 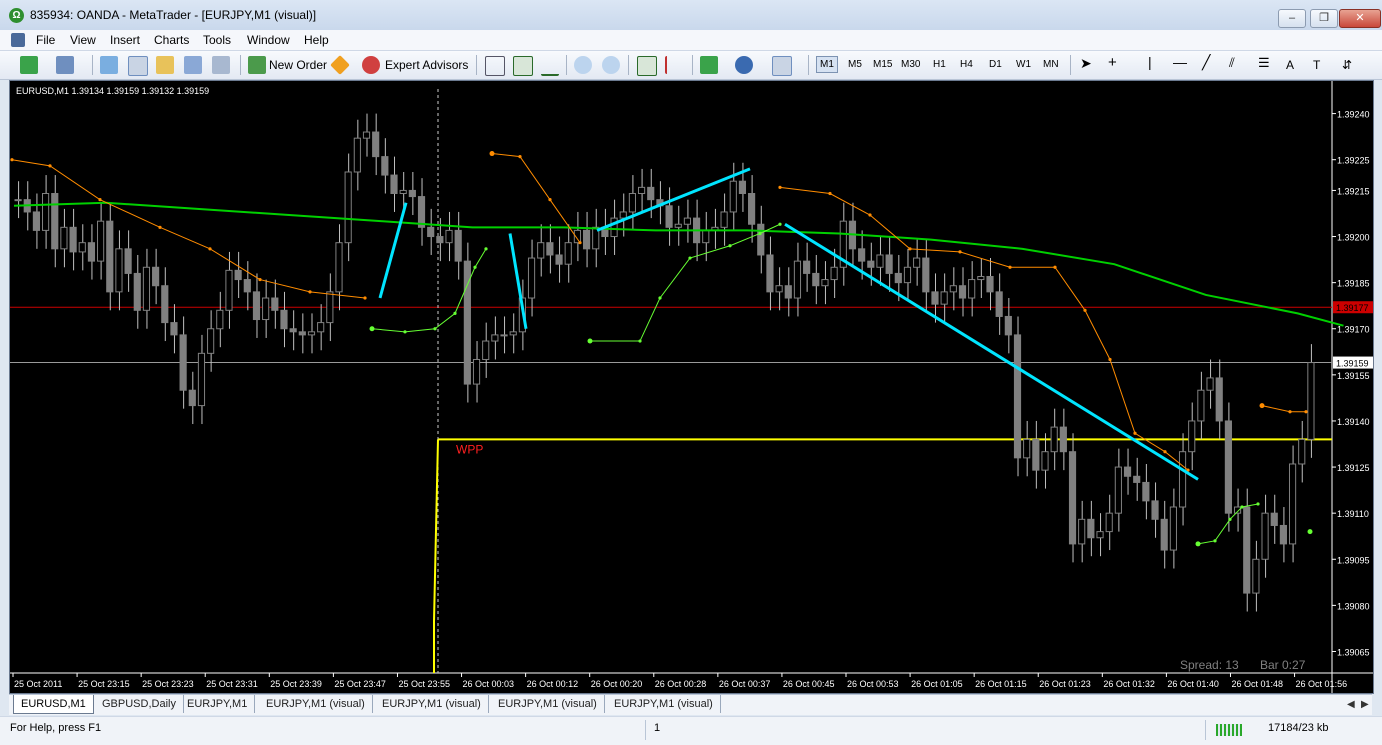 I want to click on navigator-icon, so click(x=138, y=66).